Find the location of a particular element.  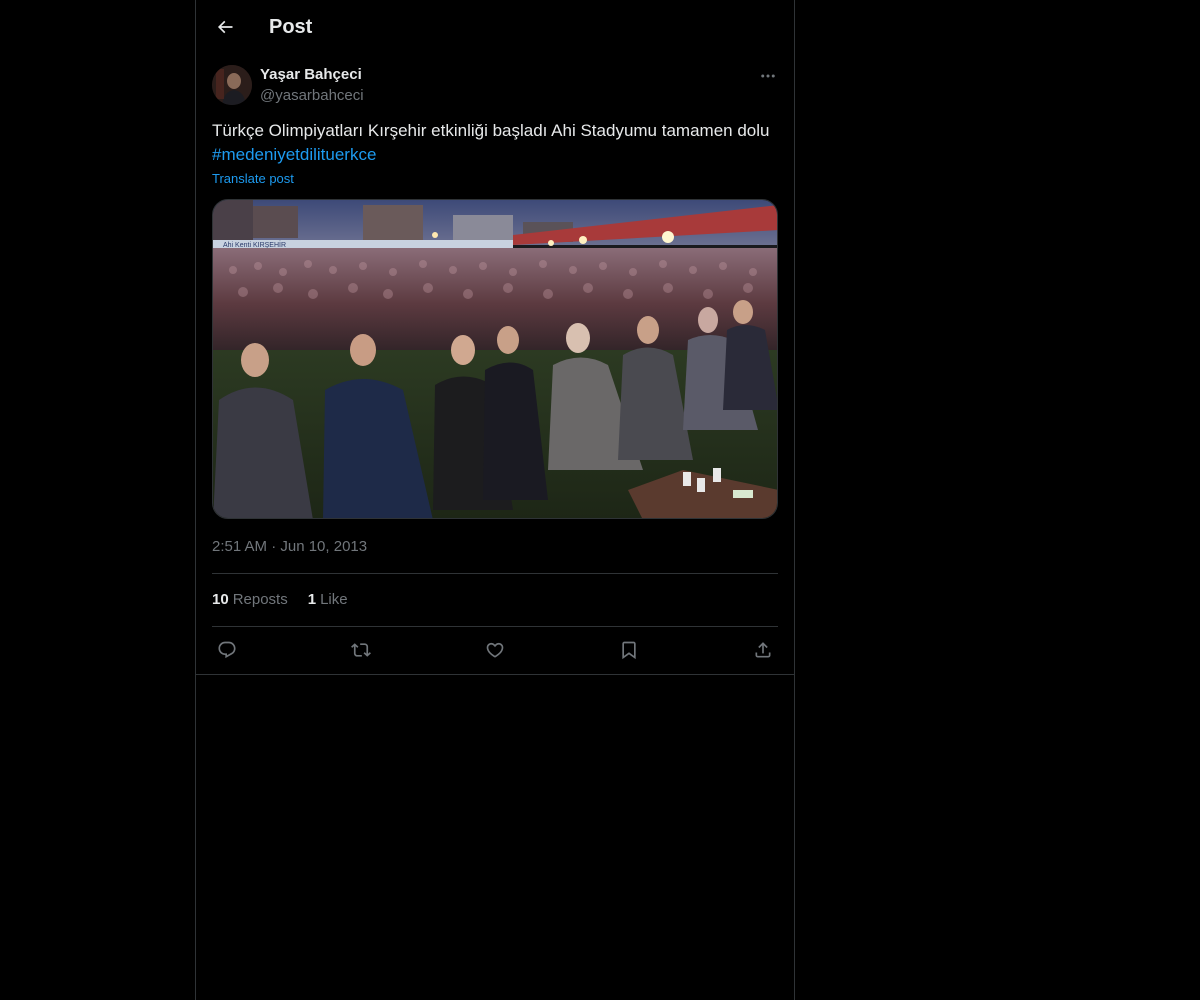

repost-icon is located at coordinates (361, 650).